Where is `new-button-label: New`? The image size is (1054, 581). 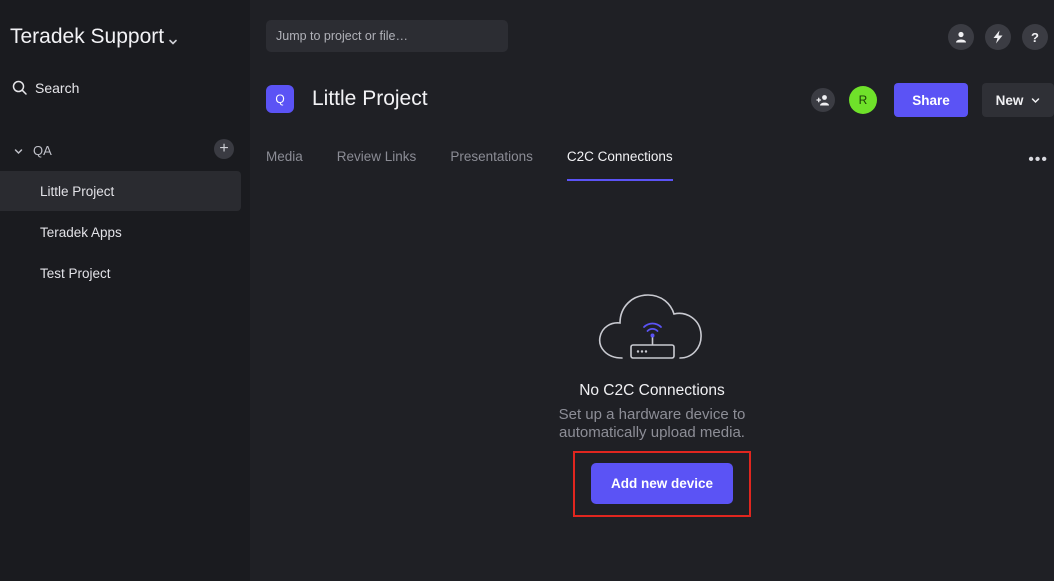 new-button-label: New is located at coordinates (1009, 100).